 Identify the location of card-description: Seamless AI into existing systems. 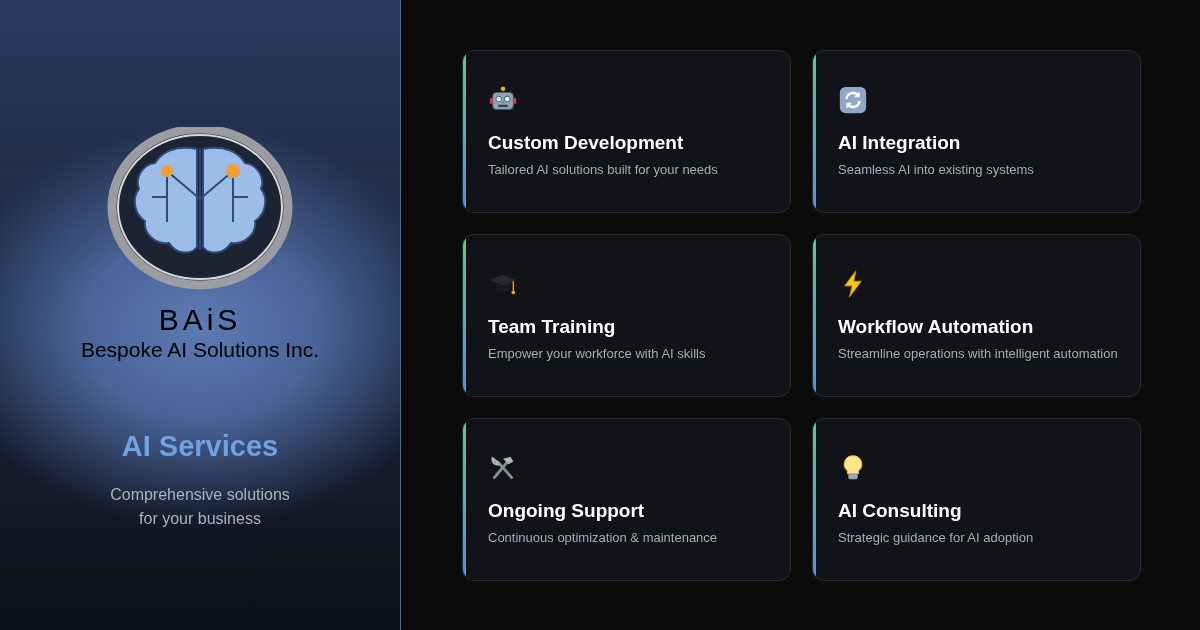
(936, 169).